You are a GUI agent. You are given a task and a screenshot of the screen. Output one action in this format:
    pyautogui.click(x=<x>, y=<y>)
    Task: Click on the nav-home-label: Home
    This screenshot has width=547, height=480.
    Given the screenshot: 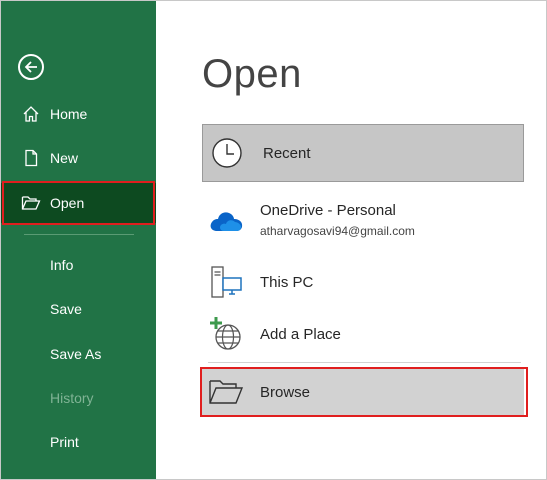 What is the action you would take?
    pyautogui.click(x=69, y=114)
    